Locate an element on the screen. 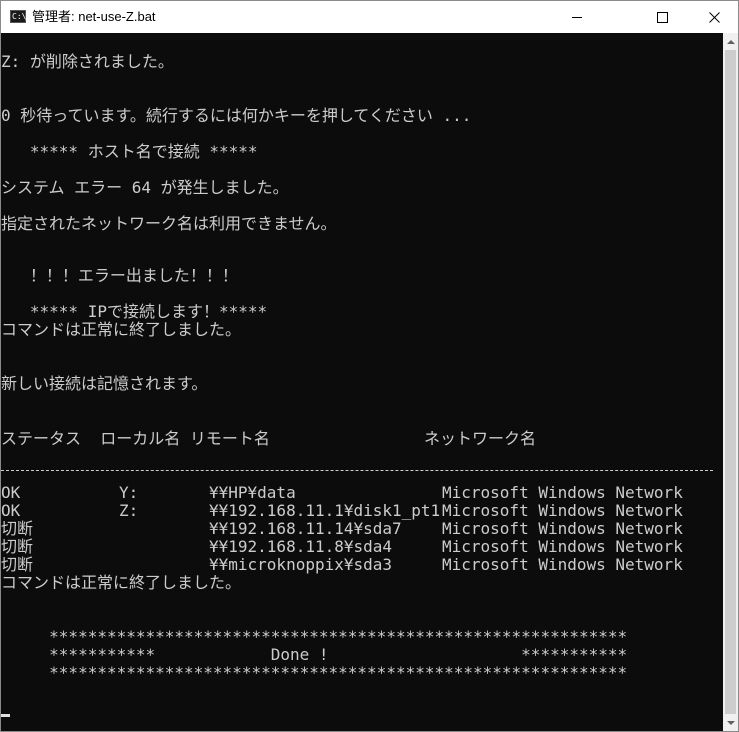  banner-done: *********** Done ! *********** is located at coordinates (314, 654).